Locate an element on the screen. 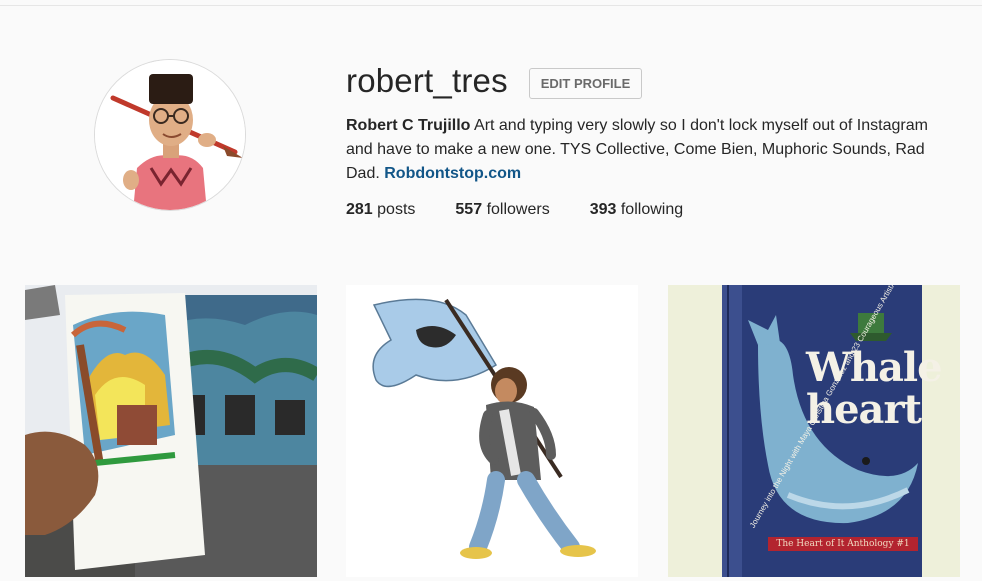 The image size is (982, 581). book-footer-band: The Heart of It Anthology #1 is located at coordinates (843, 544).